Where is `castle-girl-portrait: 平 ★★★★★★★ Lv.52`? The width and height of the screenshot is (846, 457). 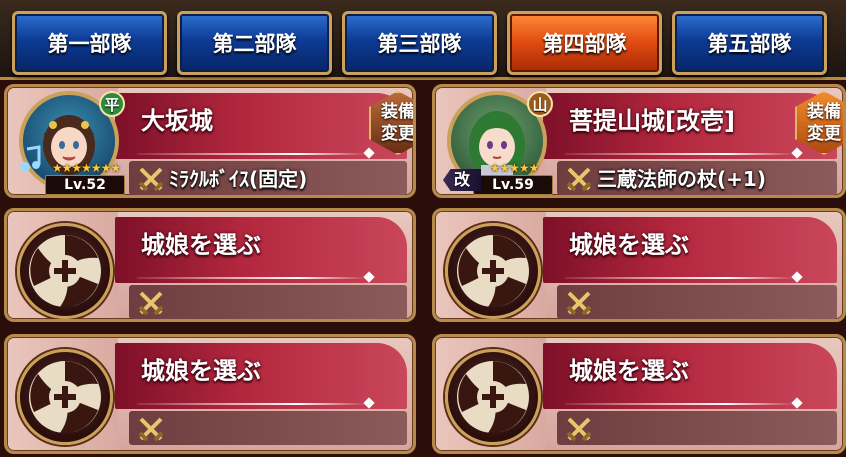 castle-girl-portrait: 平 ★★★★★★★ Lv.52 is located at coordinates (70, 143).